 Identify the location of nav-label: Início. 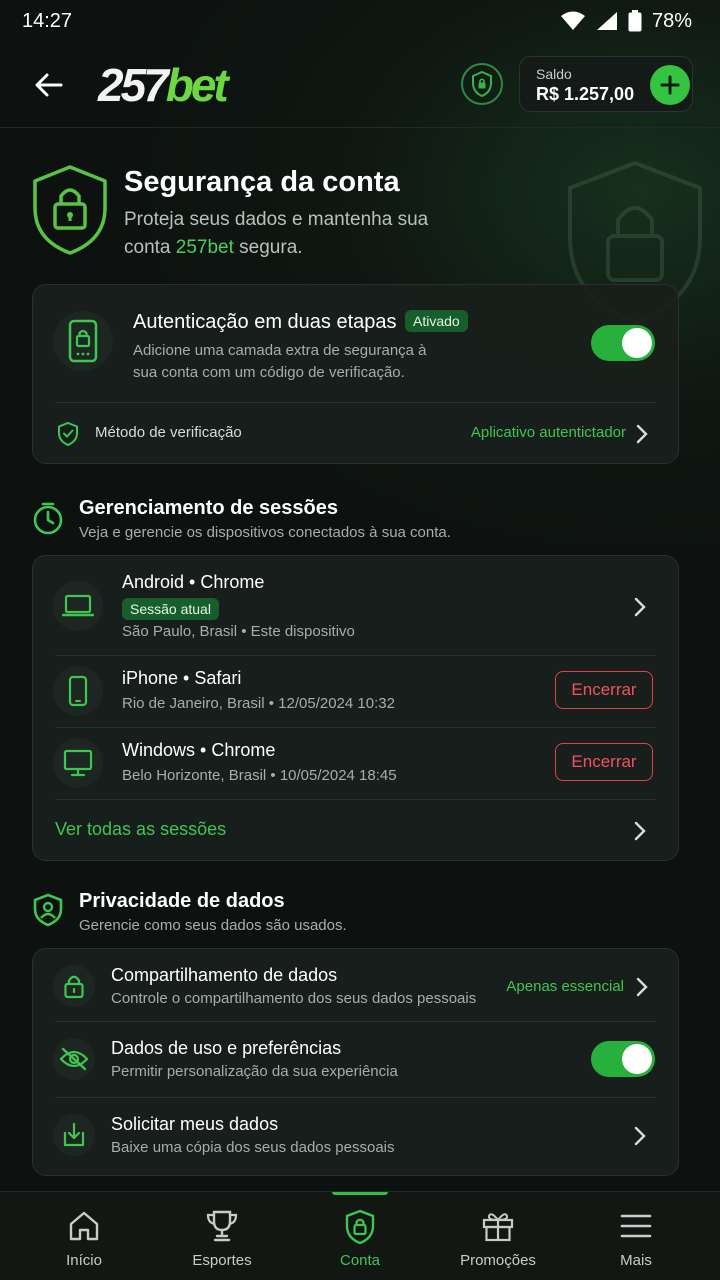
(84, 1260).